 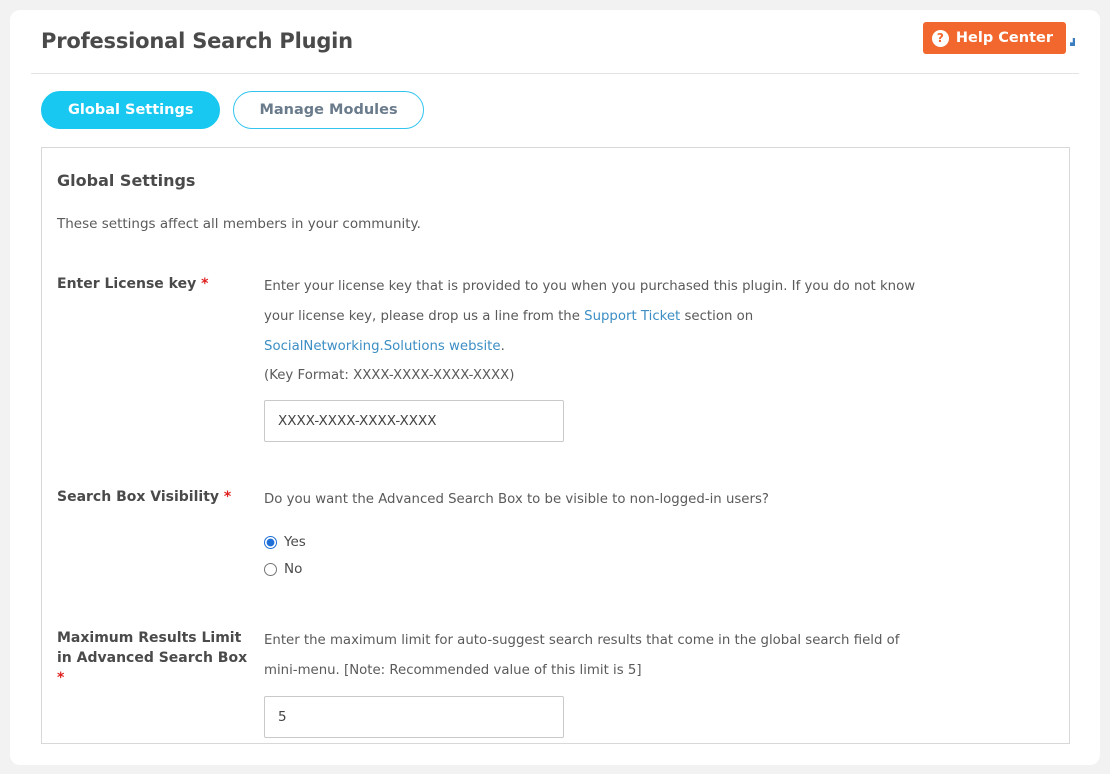 I want to click on max-results-limit-required-mark: *, so click(x=61, y=678).